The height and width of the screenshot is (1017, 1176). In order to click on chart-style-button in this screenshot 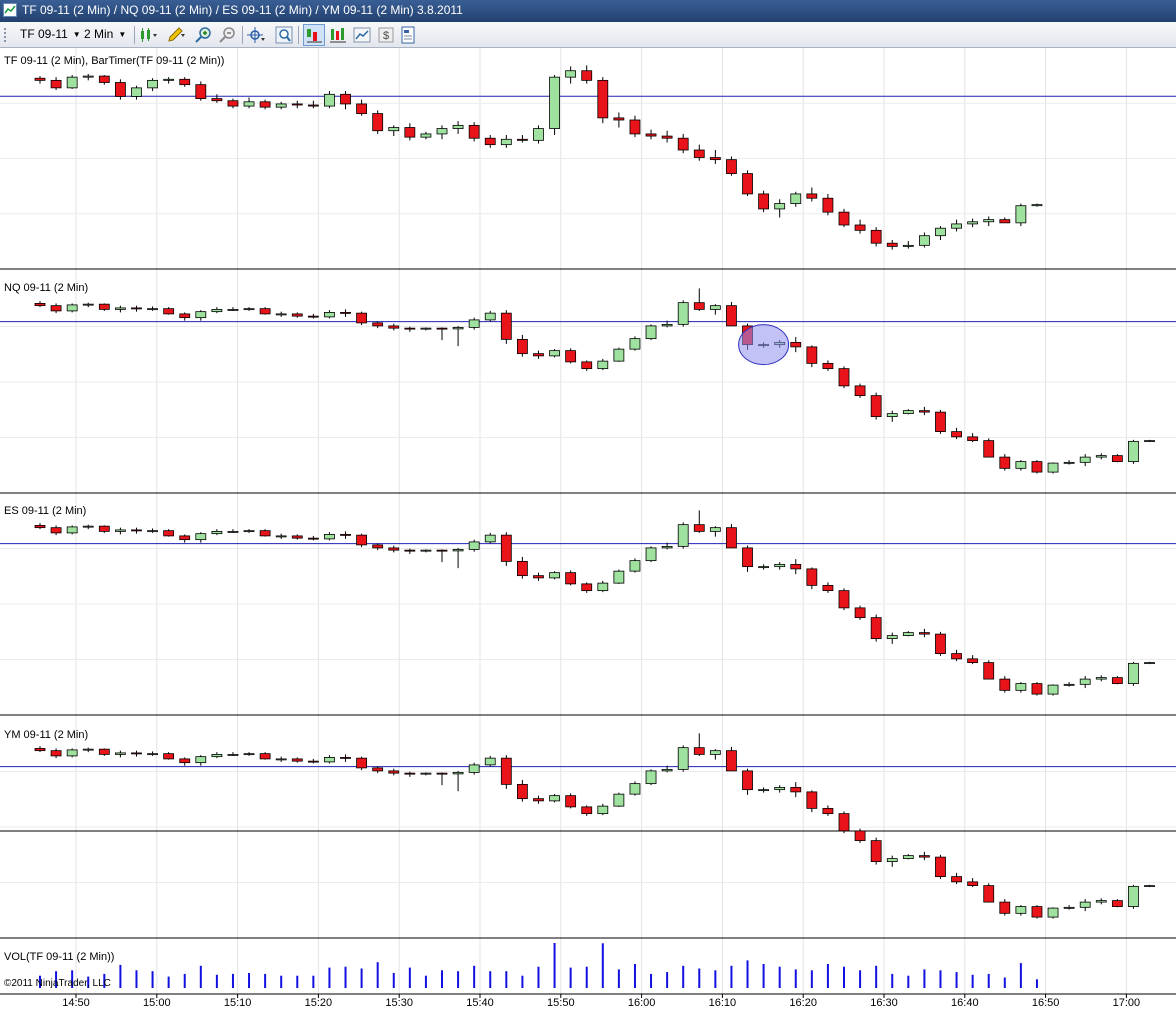, I will do `click(148, 35)`.